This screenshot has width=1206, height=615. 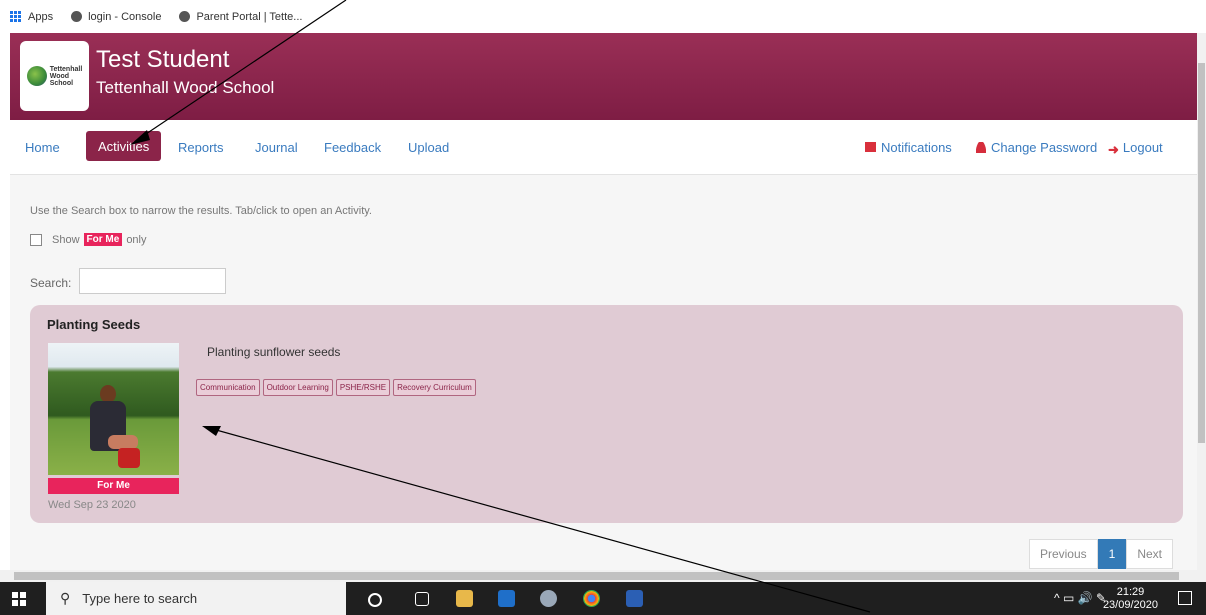 I want to click on school-crest-icon, so click(x=36, y=76).